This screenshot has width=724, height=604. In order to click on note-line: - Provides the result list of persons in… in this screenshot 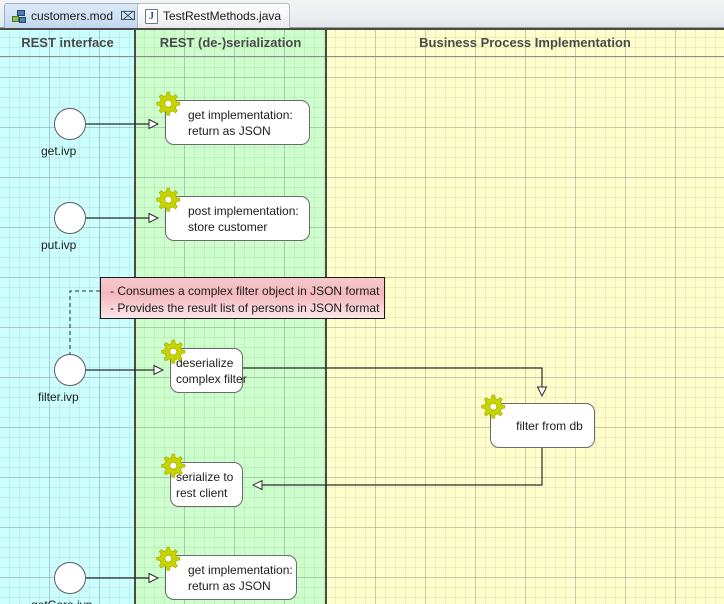, I will do `click(245, 308)`.